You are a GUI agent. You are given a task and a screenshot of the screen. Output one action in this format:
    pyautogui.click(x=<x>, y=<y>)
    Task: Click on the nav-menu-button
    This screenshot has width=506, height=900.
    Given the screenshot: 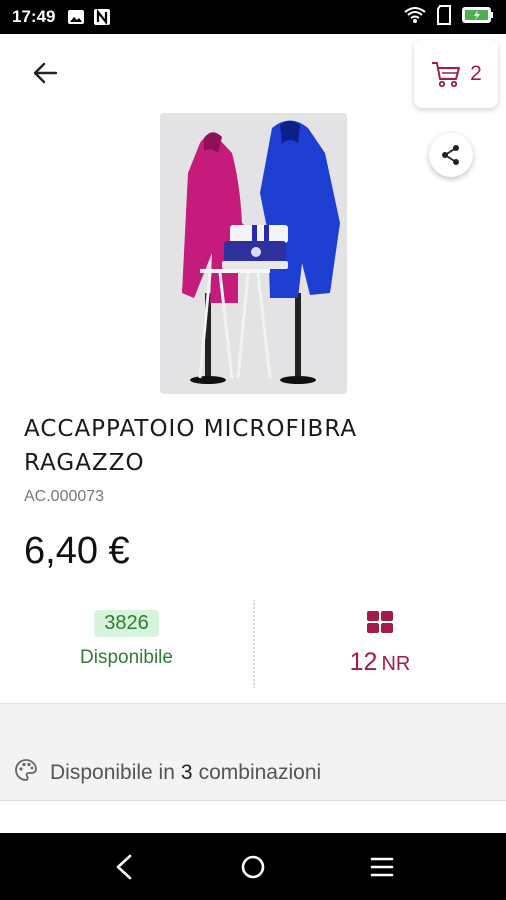 What is the action you would take?
    pyautogui.click(x=382, y=867)
    